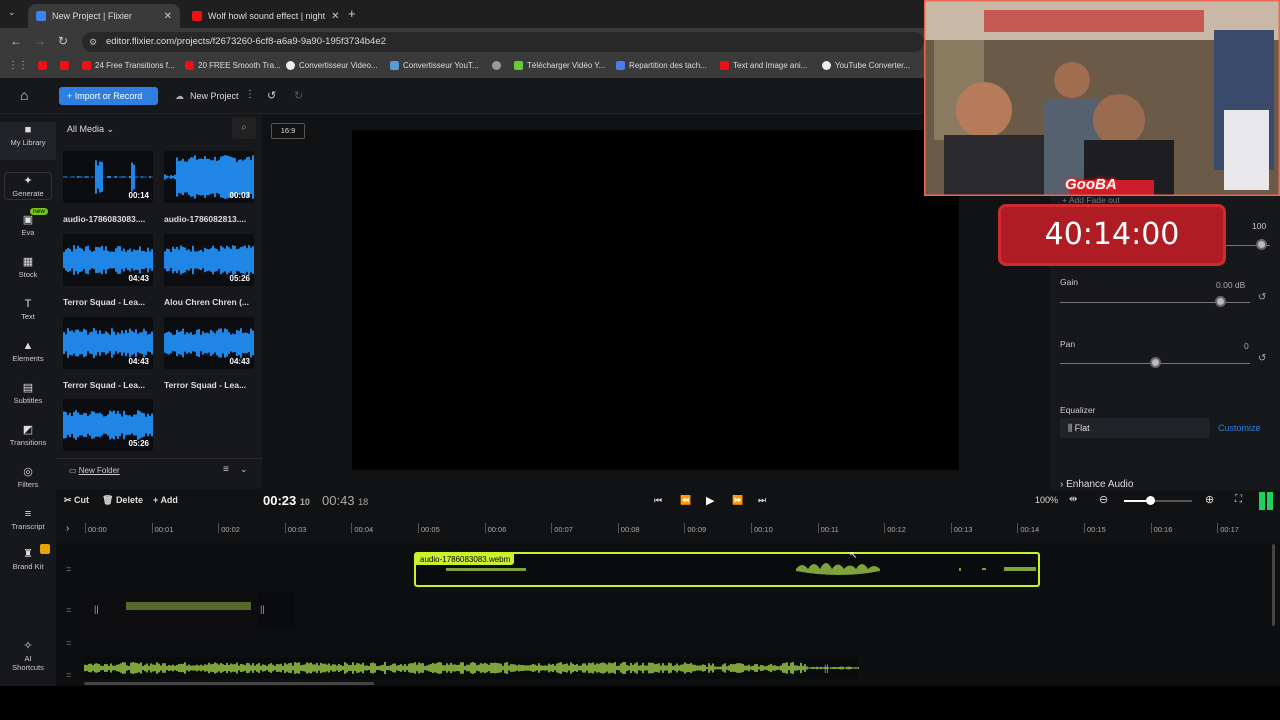  I want to click on redo-icon: ↻, so click(298, 95).